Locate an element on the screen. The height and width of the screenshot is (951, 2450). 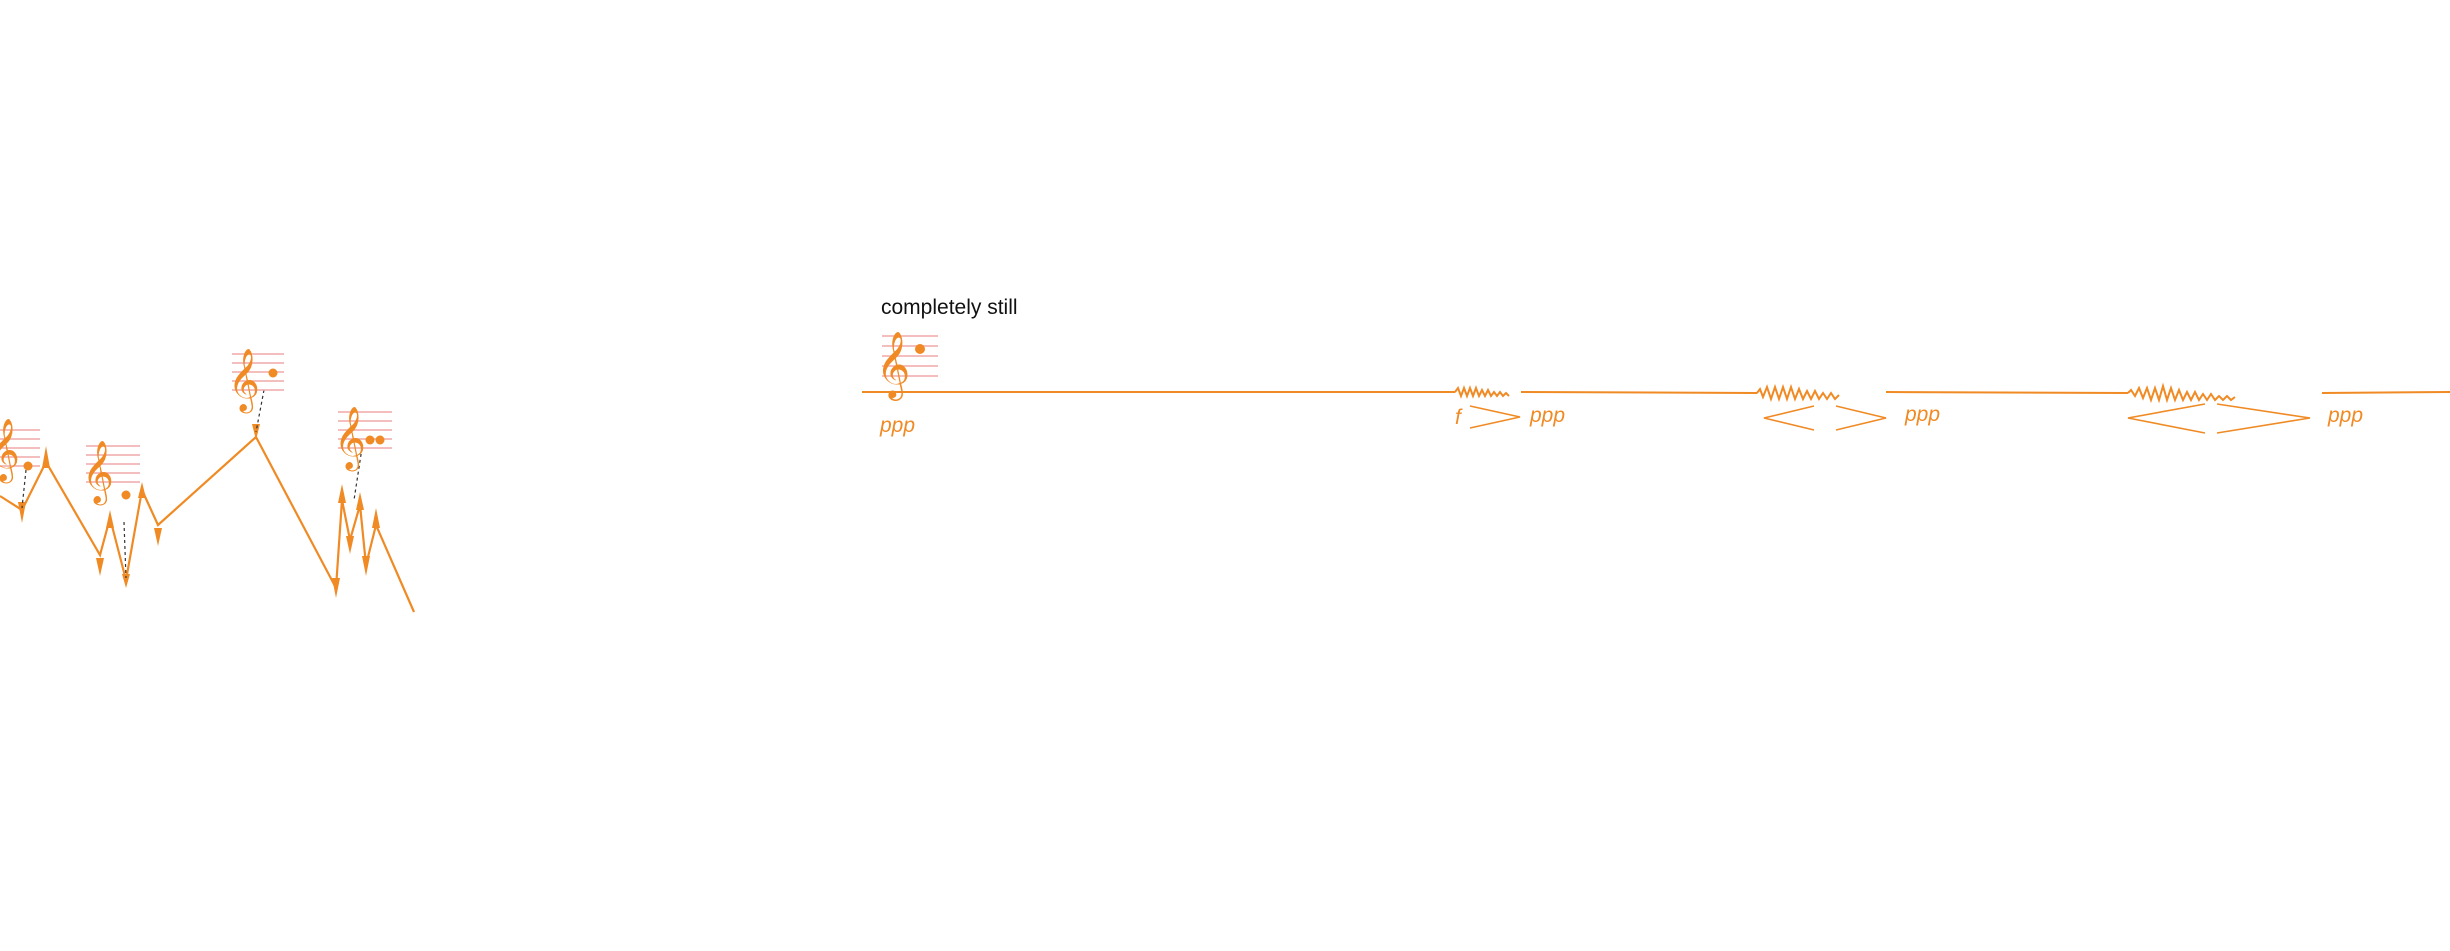
mini-staff-2: 𝄞 is located at coordinates (111, 473).